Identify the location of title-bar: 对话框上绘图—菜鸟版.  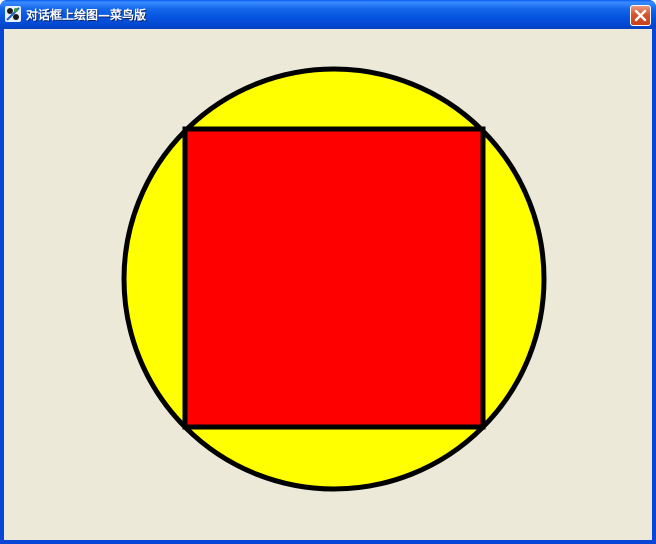
(328, 14).